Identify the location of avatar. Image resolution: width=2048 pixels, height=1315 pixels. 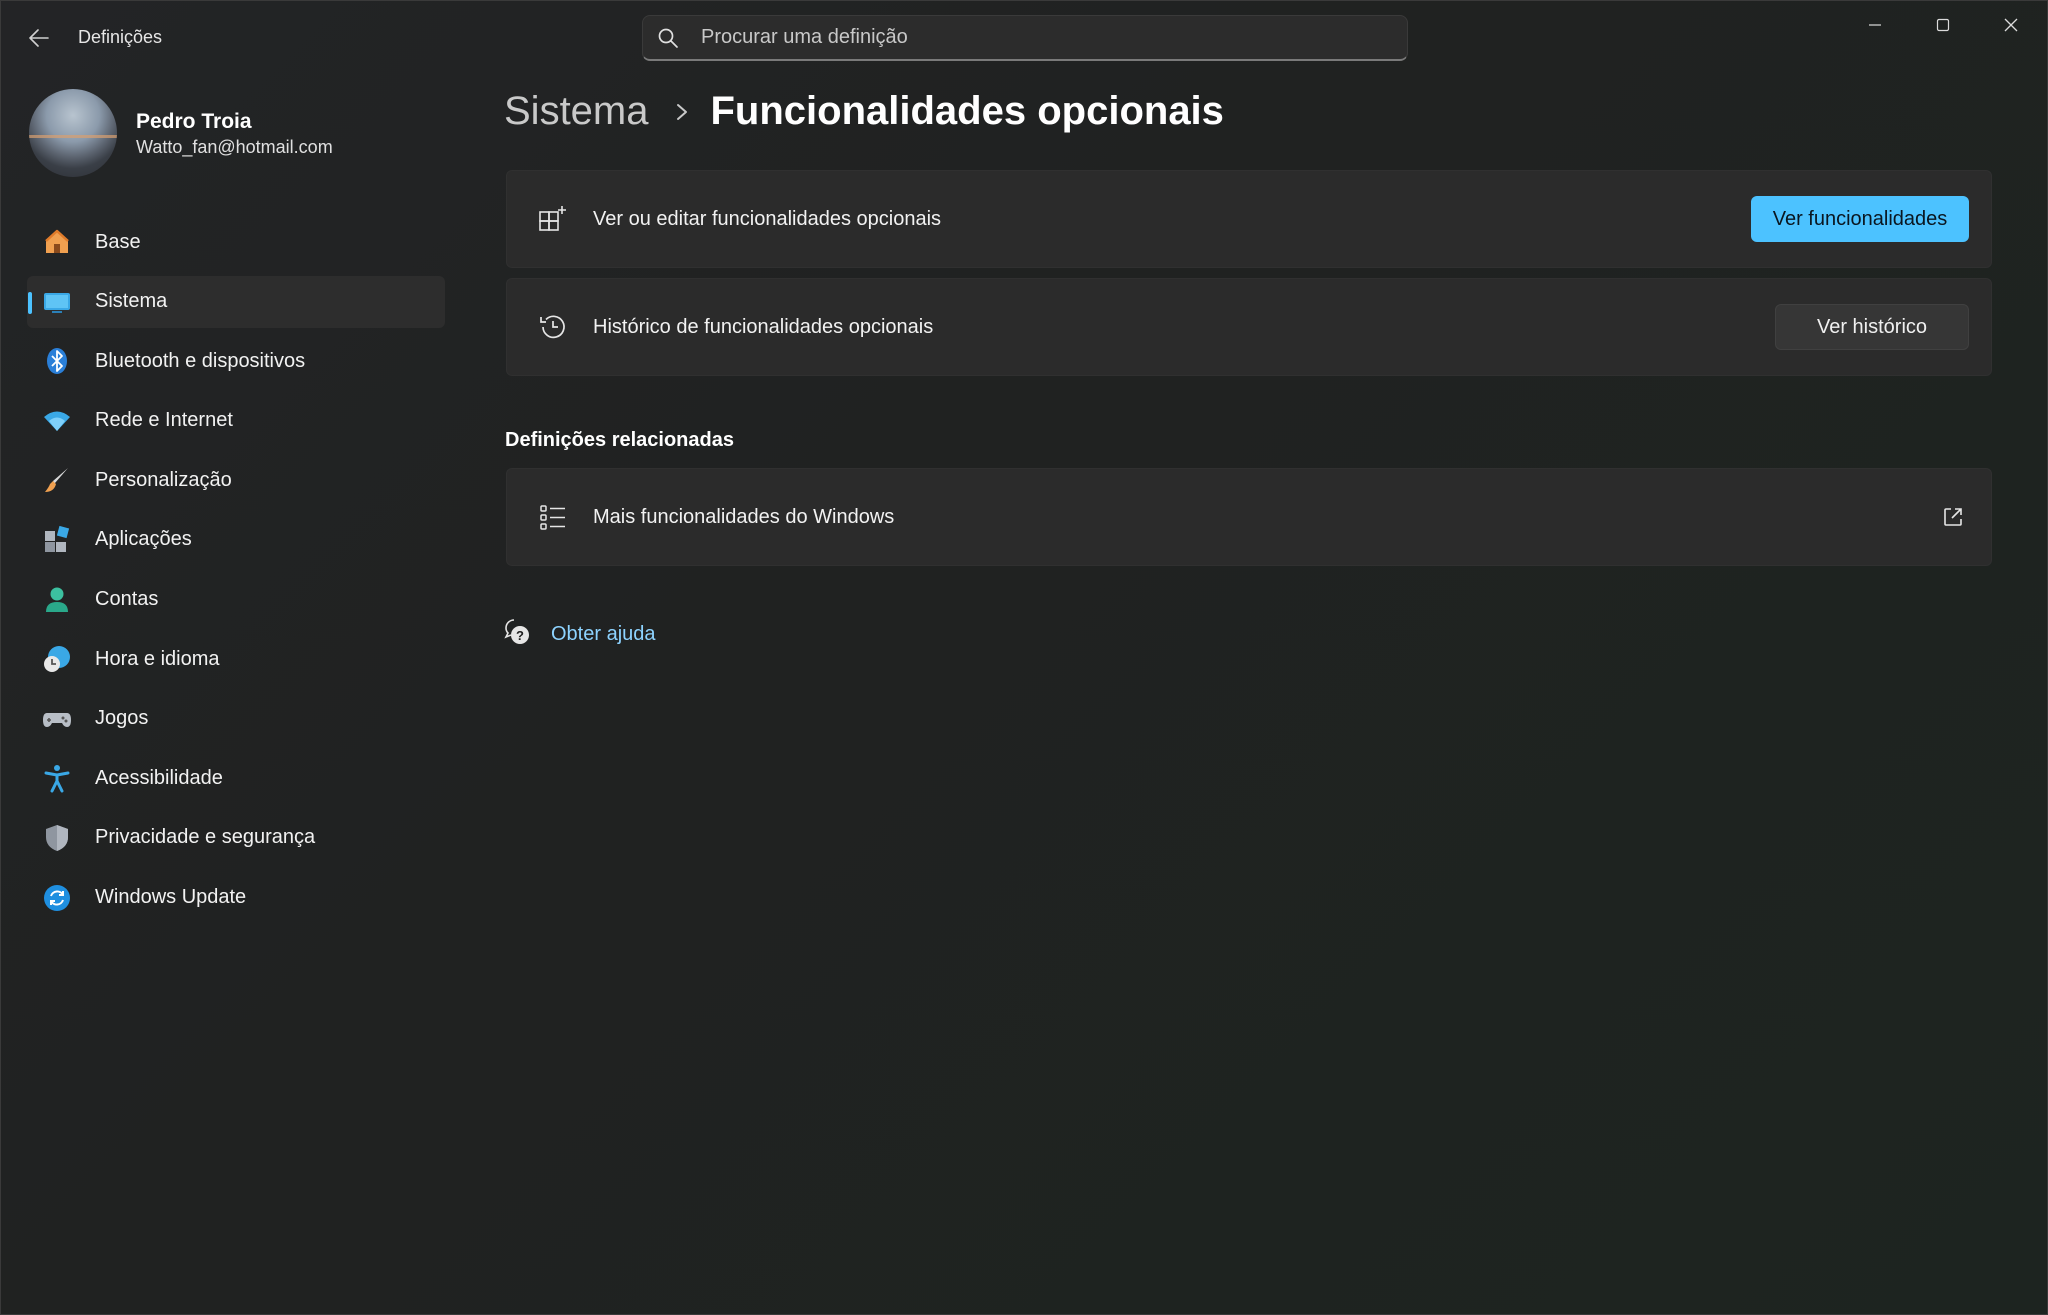
(73, 133).